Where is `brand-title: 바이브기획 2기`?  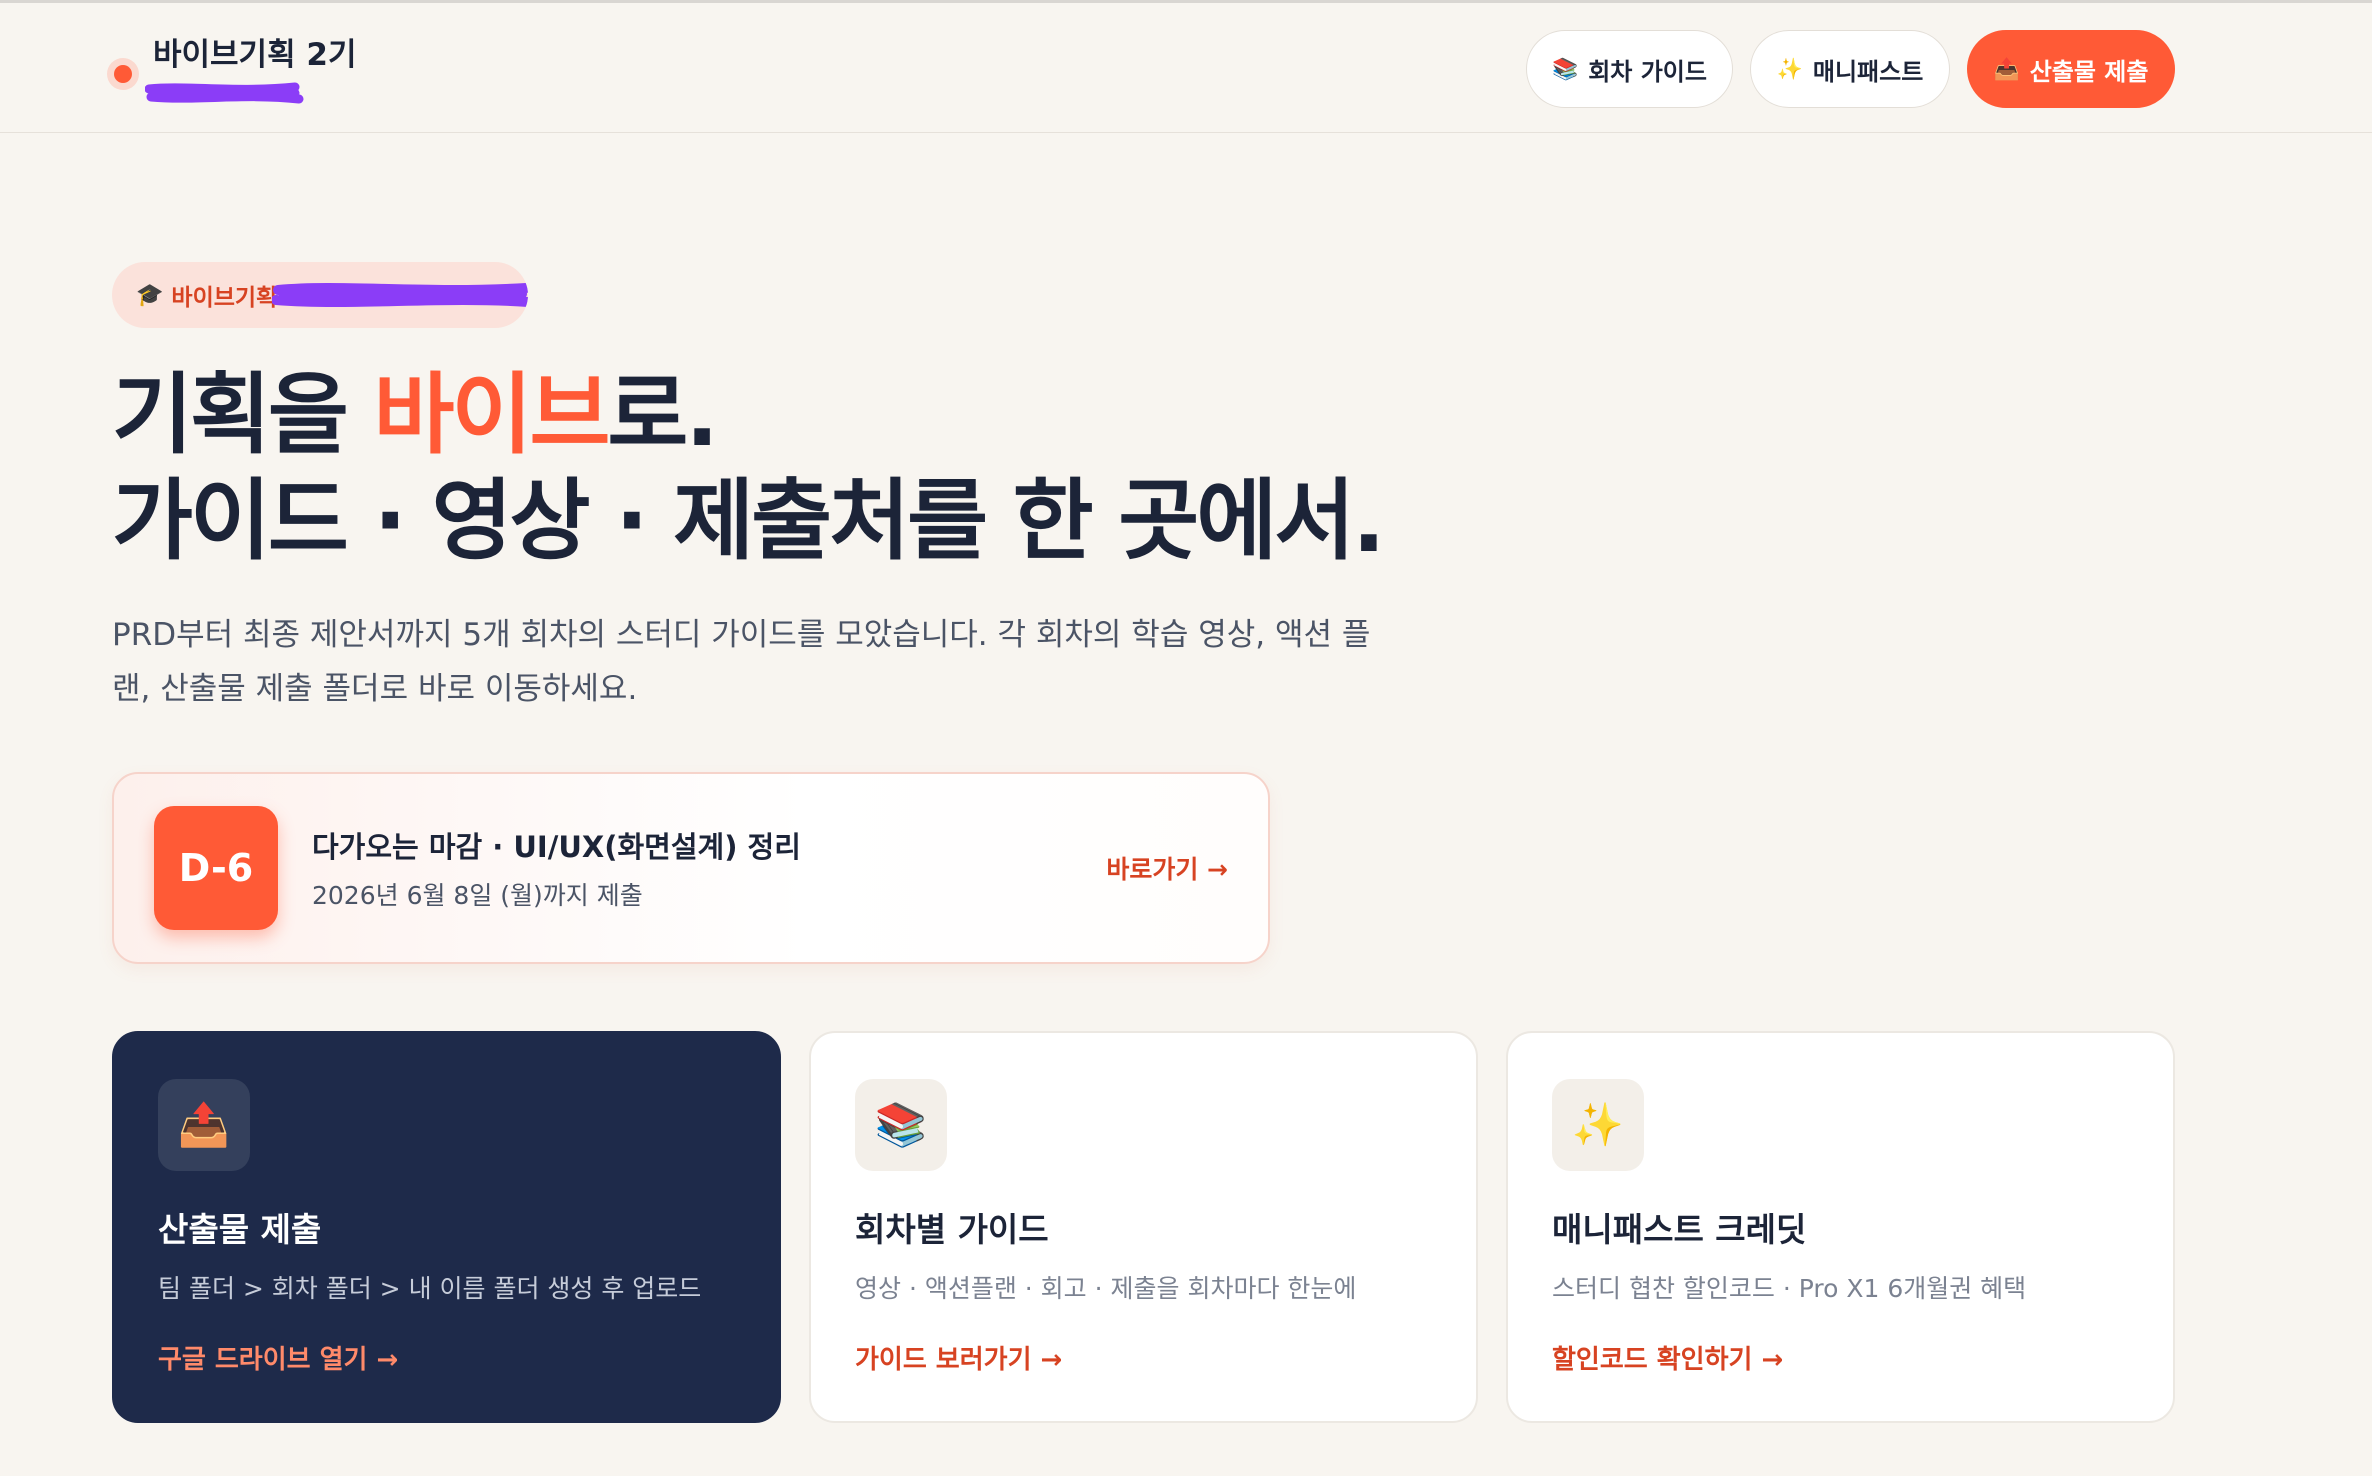 brand-title: 바이브기획 2기 is located at coordinates (254, 51).